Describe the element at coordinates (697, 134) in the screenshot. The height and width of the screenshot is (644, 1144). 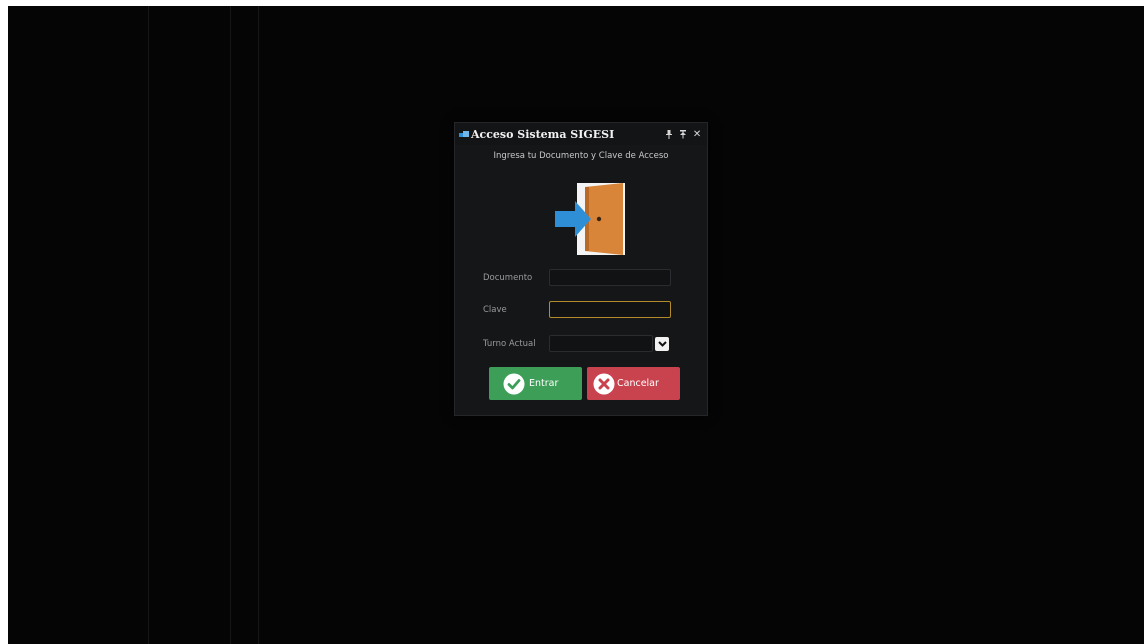
I see `close-icon: ✕` at that location.